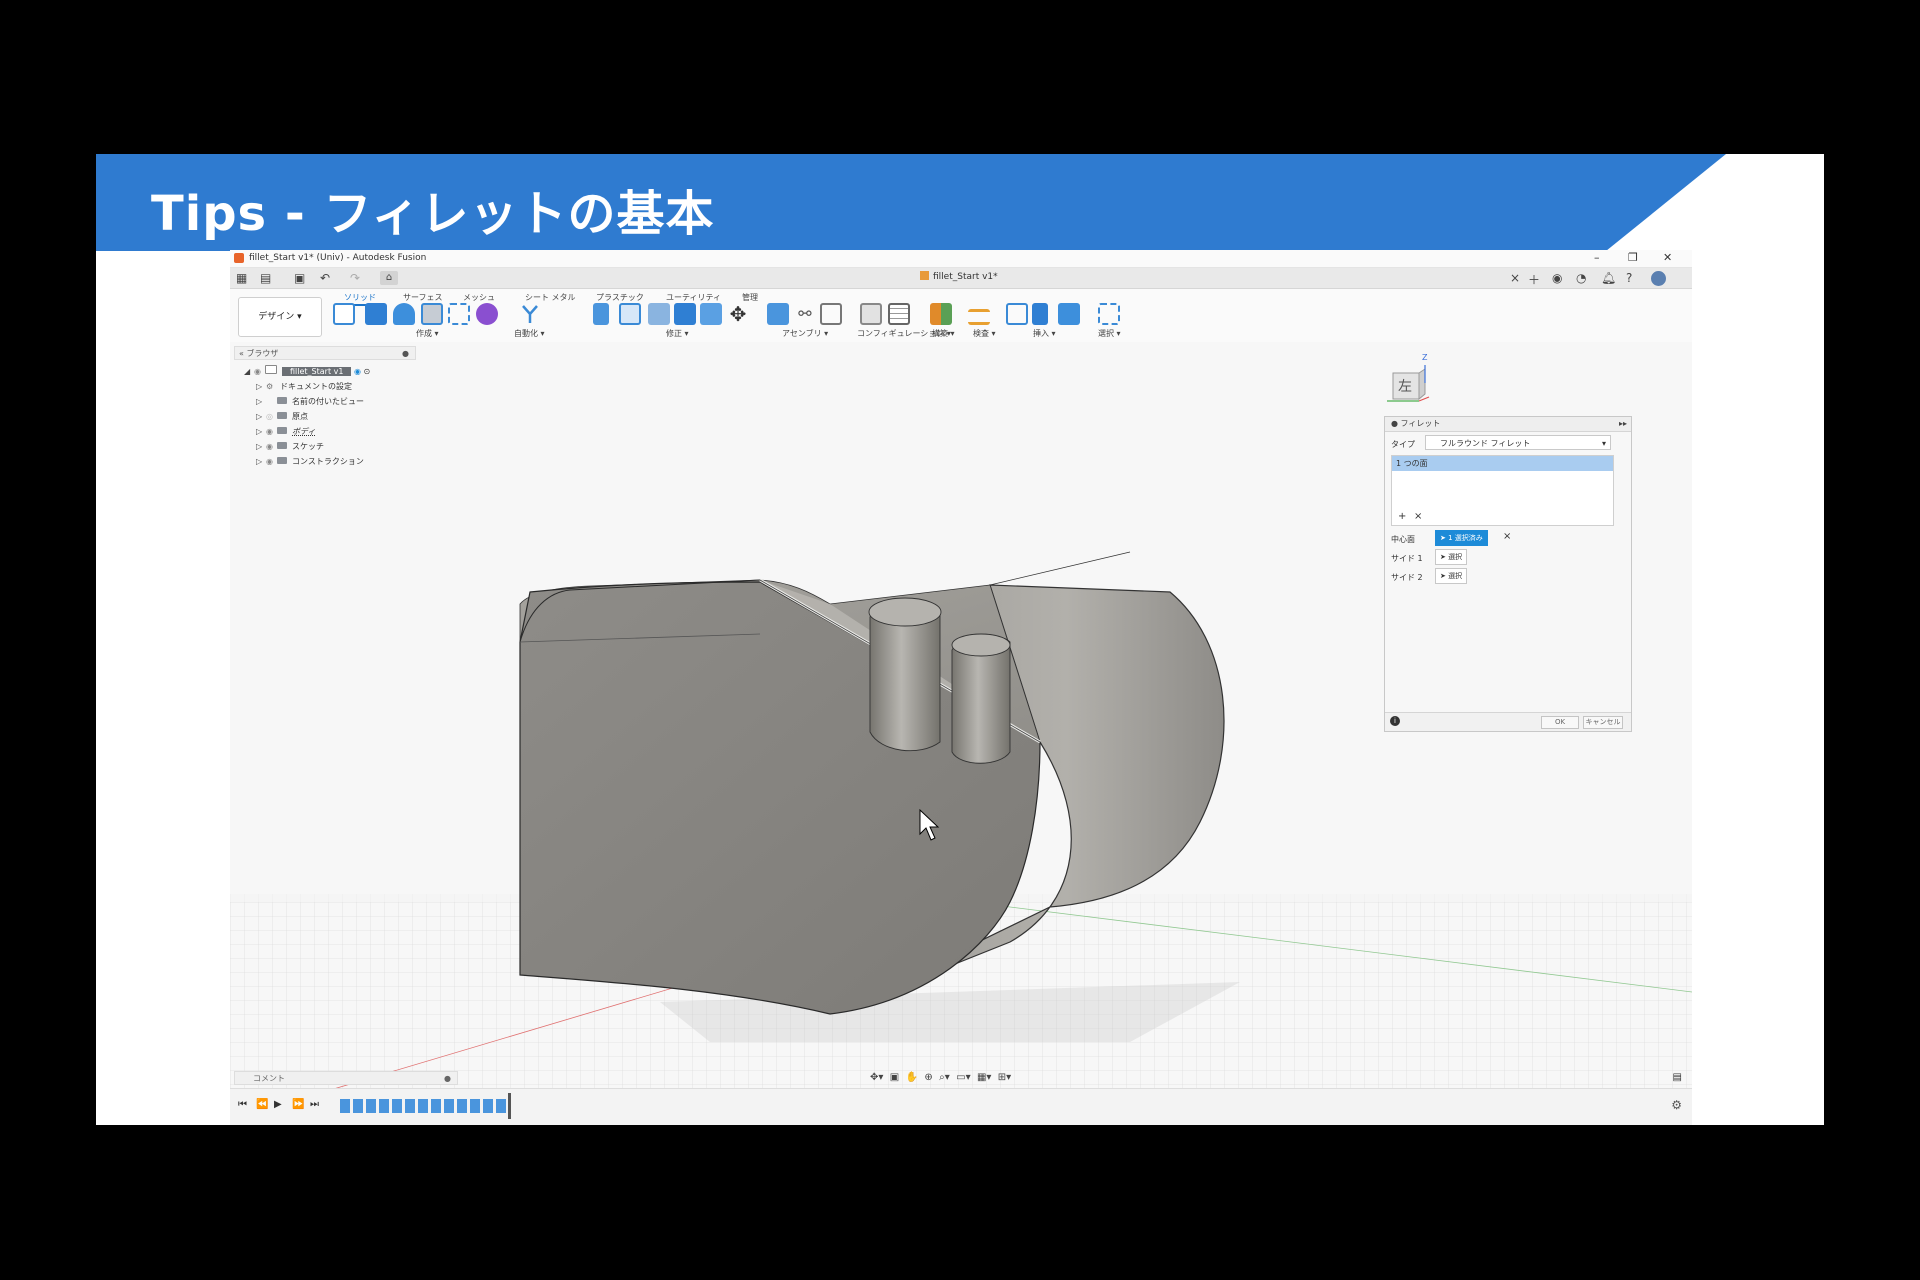  What do you see at coordinates (1407, 377) in the screenshot?
I see `view-cube: 左 Z` at bounding box center [1407, 377].